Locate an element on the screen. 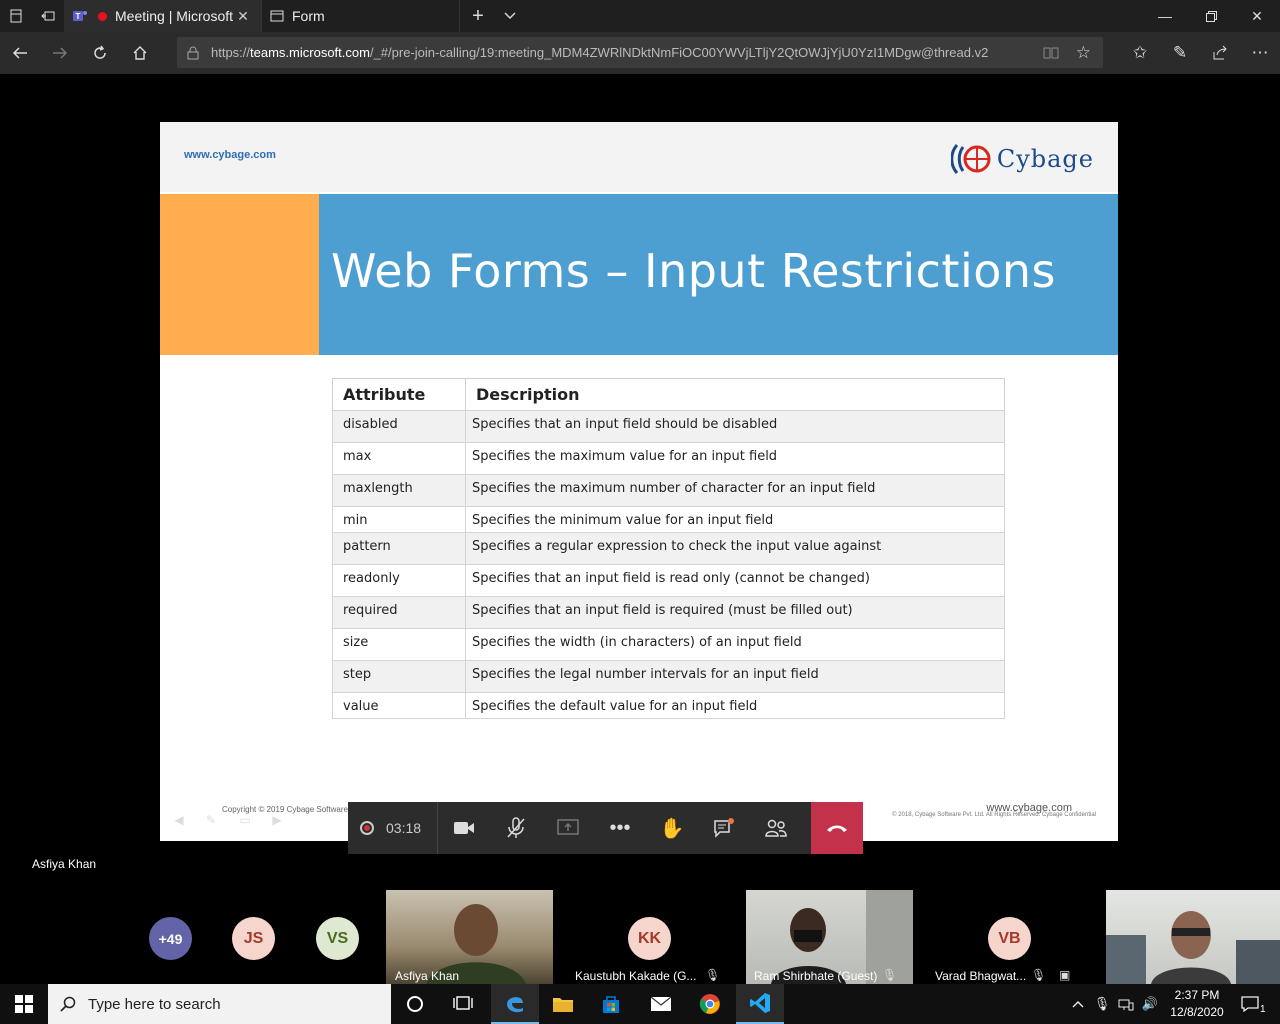 Image resolution: width=1280 pixels, height=1024 pixels. store-icon is located at coordinates (611, 1004).